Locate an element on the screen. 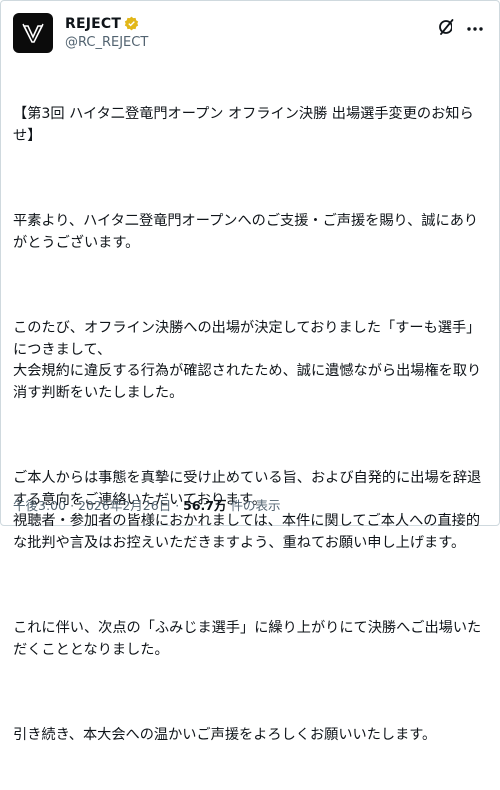 The width and height of the screenshot is (500, 790). display-name: REJECT is located at coordinates (93, 24).